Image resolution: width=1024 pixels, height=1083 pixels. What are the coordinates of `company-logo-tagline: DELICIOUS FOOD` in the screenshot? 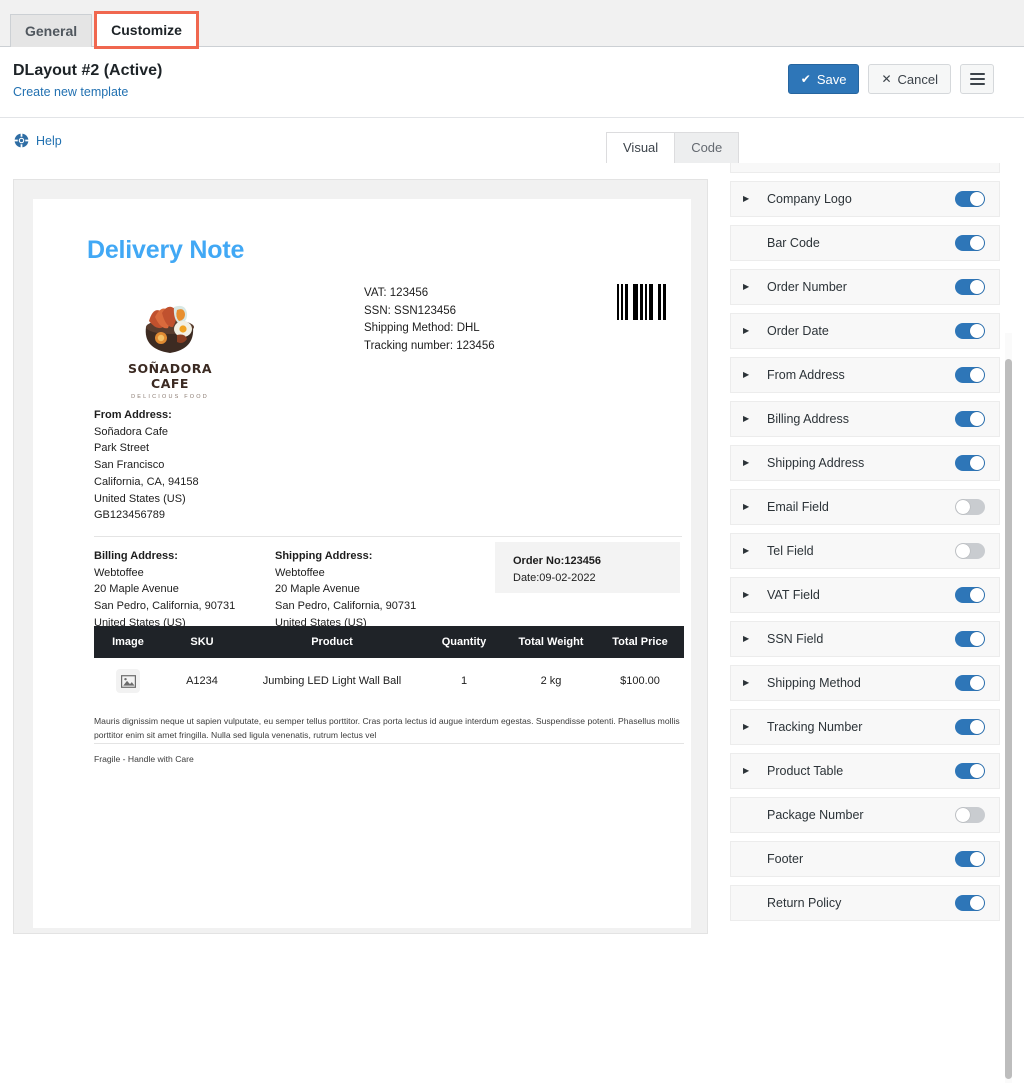 It's located at (170, 397).